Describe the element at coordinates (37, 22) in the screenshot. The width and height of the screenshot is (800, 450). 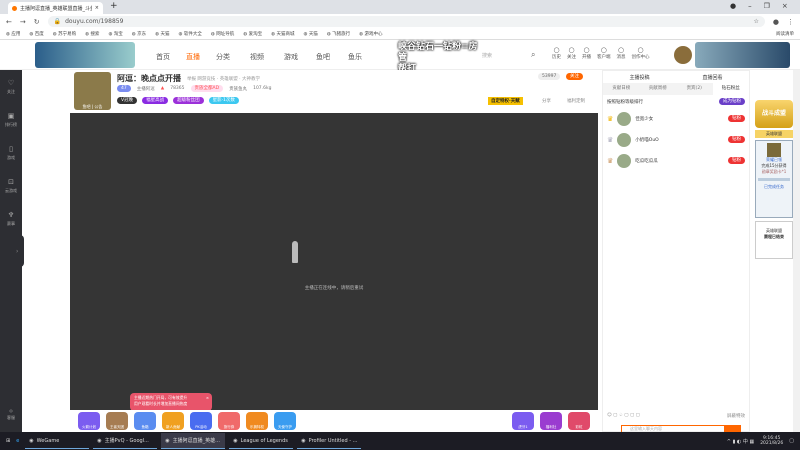
I see `reload-icon: ↻` at that location.